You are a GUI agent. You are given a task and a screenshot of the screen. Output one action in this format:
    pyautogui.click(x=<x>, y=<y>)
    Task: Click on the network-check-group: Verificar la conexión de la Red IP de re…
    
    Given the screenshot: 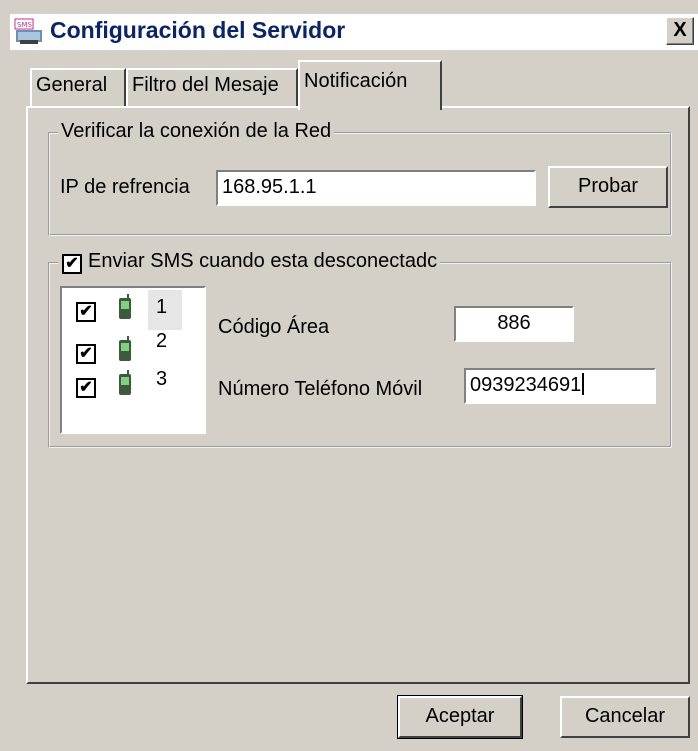 What is the action you would take?
    pyautogui.click(x=360, y=178)
    